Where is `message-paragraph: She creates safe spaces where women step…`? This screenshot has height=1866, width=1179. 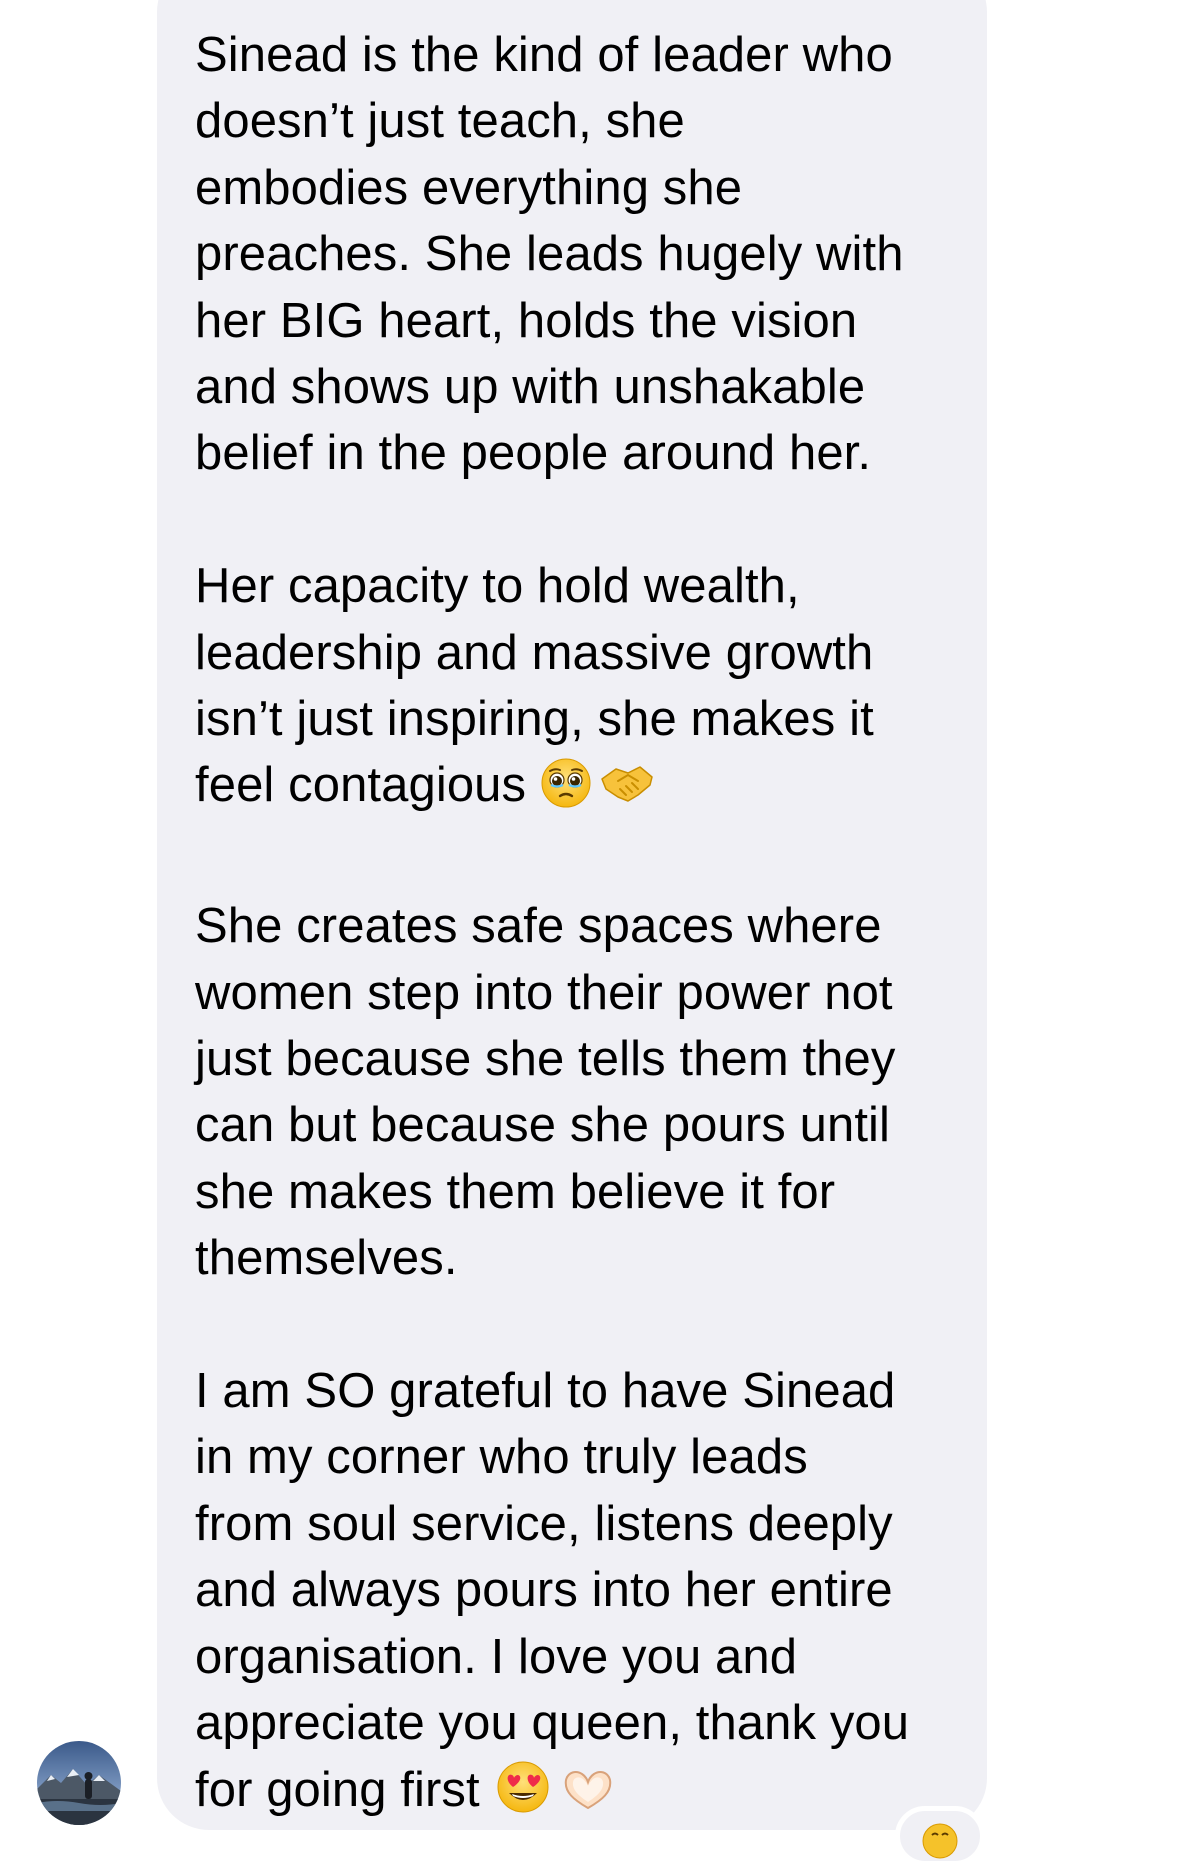 message-paragraph: She creates safe spaces where women step… is located at coordinates (573, 1092).